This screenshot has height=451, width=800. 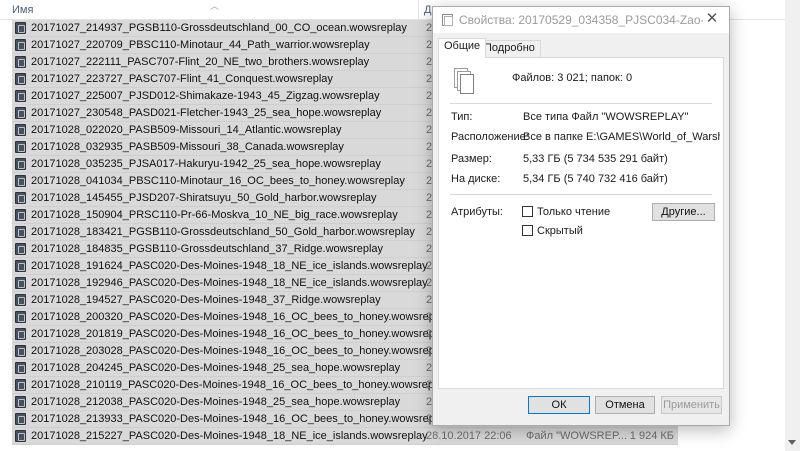 What do you see at coordinates (469, 436) in the screenshot?
I see `file-date: 28.10.2017 22:06` at bounding box center [469, 436].